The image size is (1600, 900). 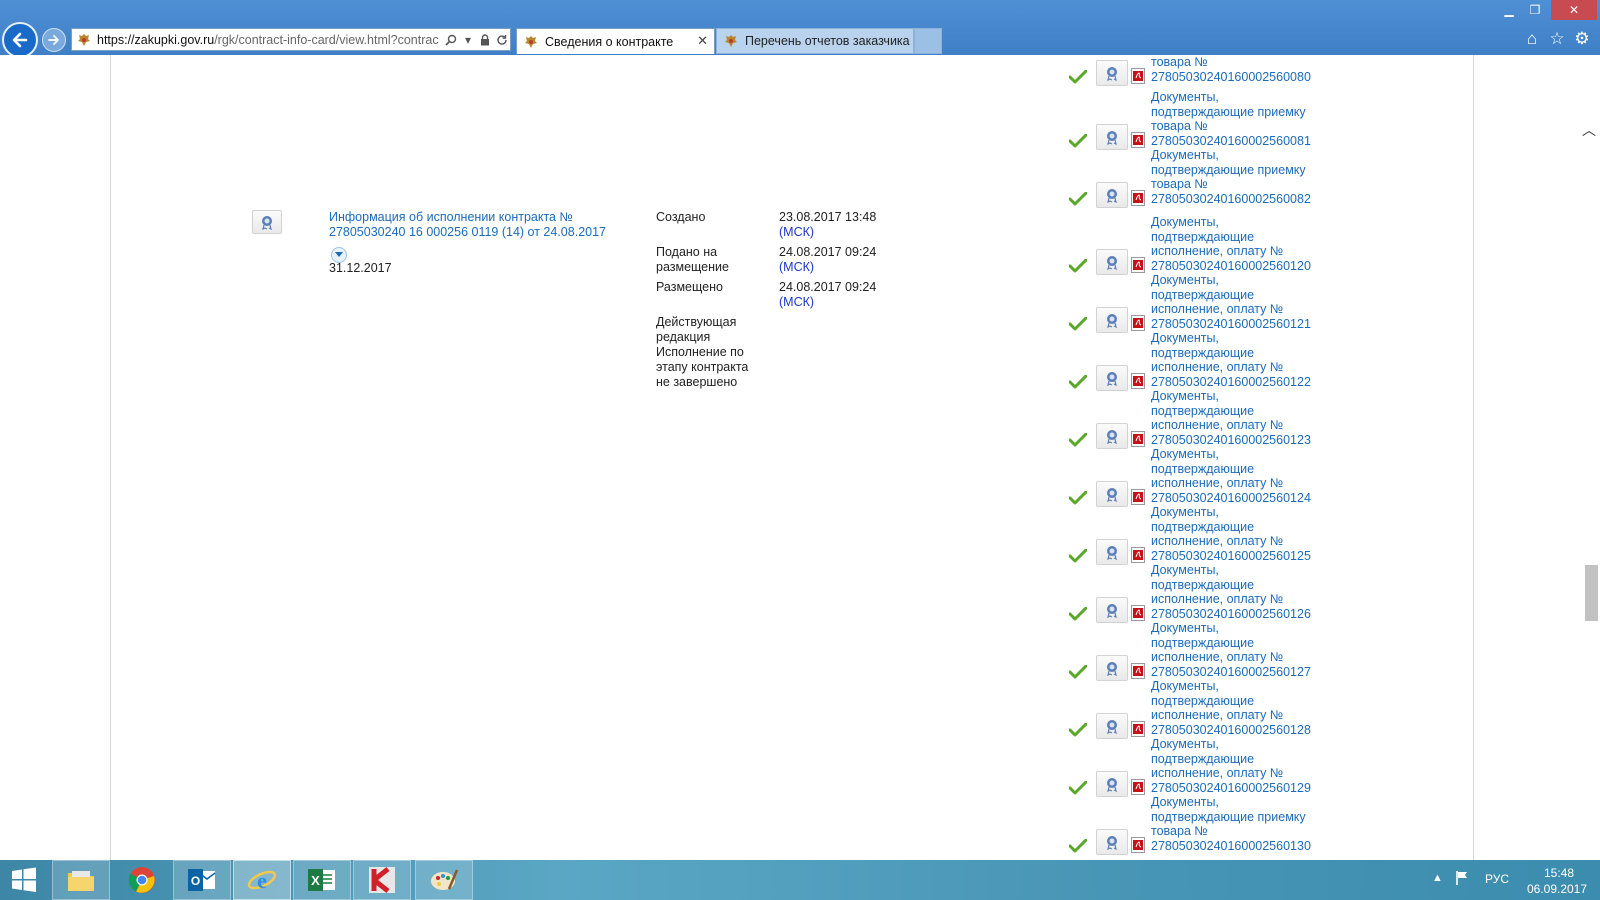 What do you see at coordinates (468, 40) in the screenshot?
I see `dropdown-arrow-icon: ▾` at bounding box center [468, 40].